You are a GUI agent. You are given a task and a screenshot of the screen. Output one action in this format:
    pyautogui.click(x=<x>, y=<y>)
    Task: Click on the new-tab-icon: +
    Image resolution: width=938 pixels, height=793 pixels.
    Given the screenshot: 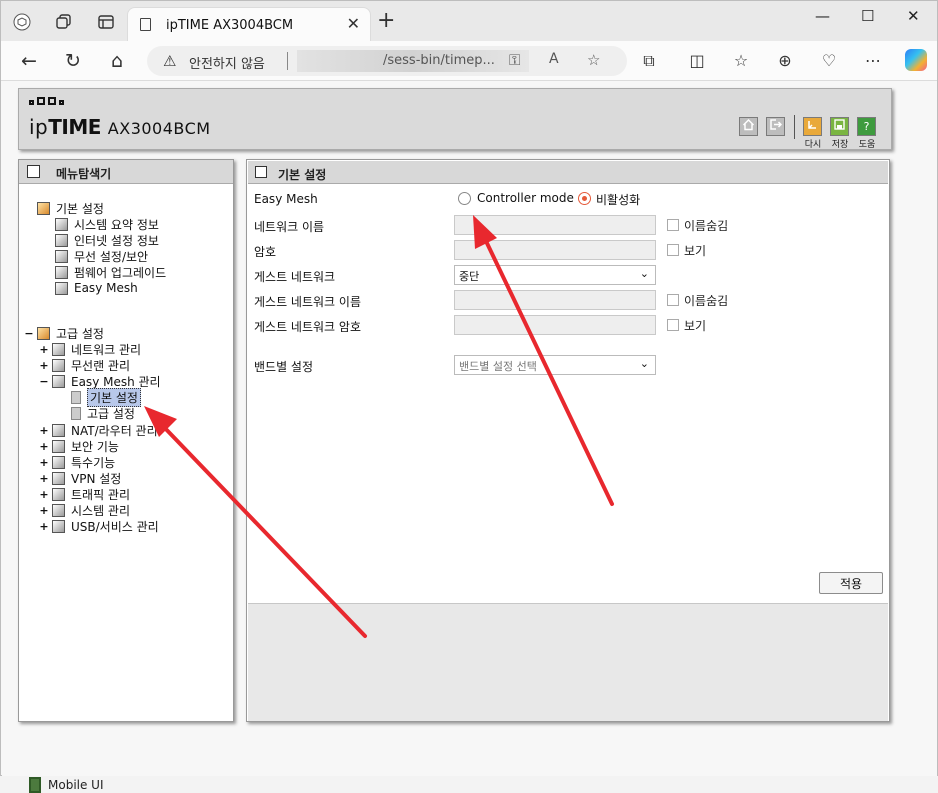 What is the action you would take?
    pyautogui.click(x=386, y=21)
    